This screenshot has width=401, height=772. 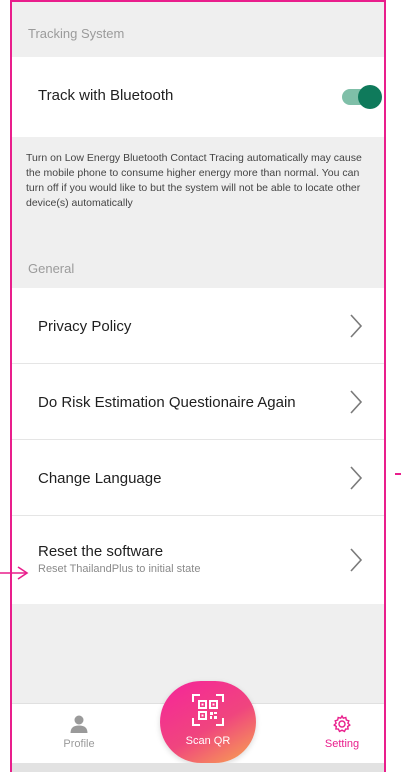 I want to click on person-icon, so click(x=79, y=724).